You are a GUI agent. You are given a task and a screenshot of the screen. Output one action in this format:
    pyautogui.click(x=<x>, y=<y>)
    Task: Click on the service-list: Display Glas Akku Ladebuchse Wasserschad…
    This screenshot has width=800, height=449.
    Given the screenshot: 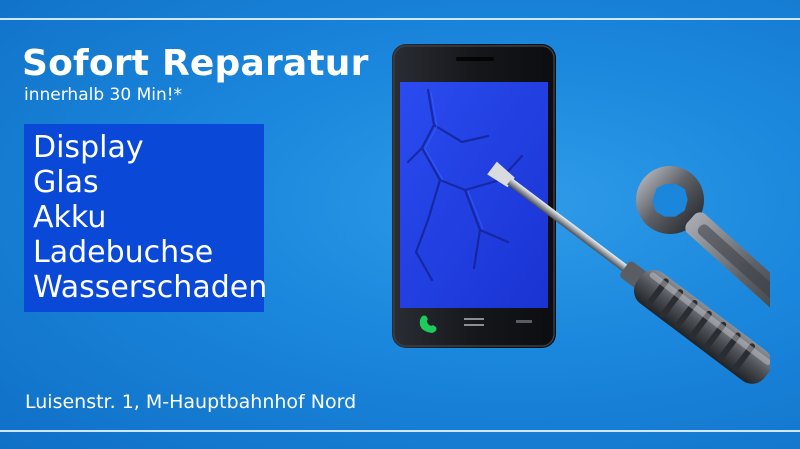 What is the action you would take?
    pyautogui.click(x=146, y=218)
    